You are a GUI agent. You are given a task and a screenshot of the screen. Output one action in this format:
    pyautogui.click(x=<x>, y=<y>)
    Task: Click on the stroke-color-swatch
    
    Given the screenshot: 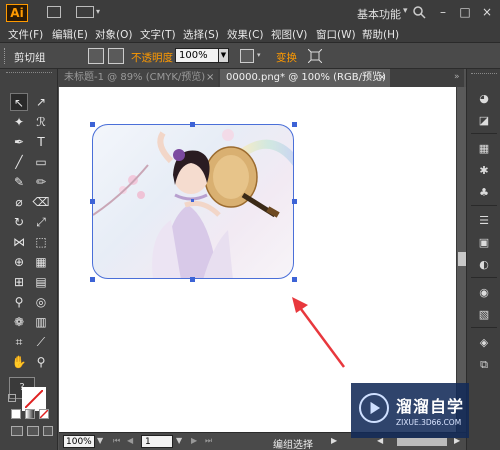 What is the action you would take?
    pyautogui.click(x=34, y=399)
    